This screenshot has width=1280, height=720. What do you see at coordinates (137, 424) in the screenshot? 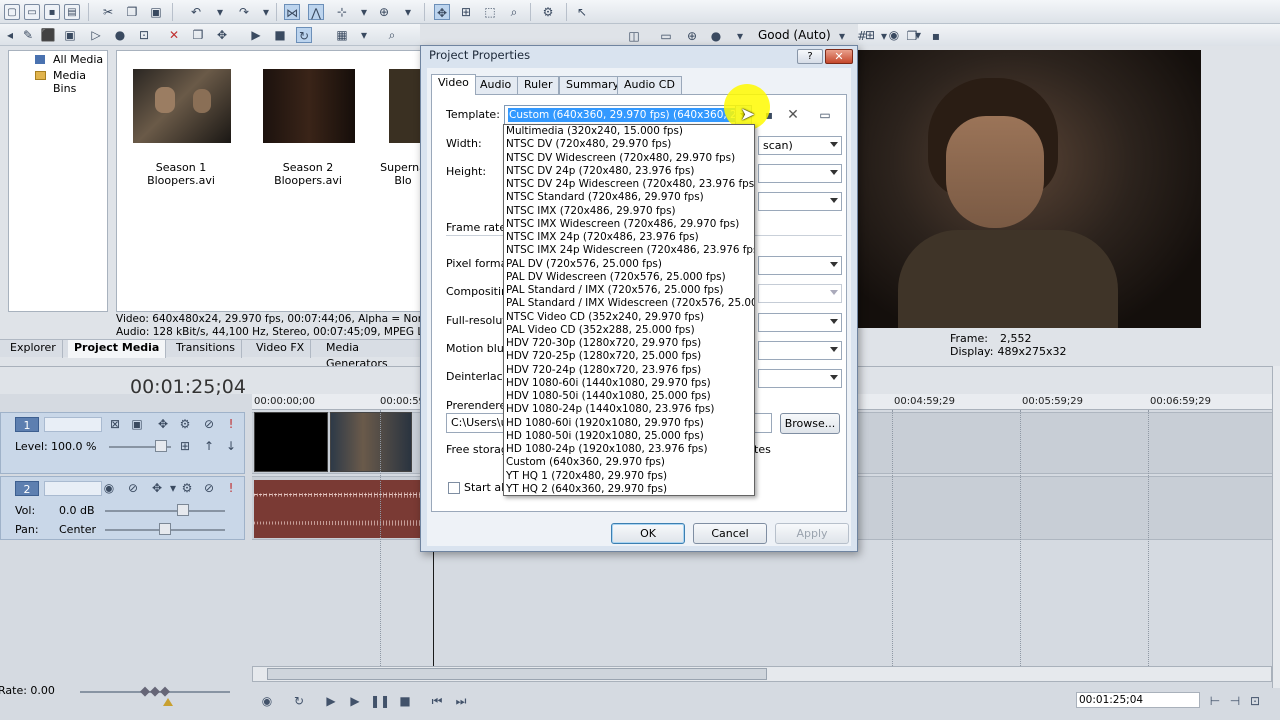
I see `composite-mode-icon: ▣` at bounding box center [137, 424].